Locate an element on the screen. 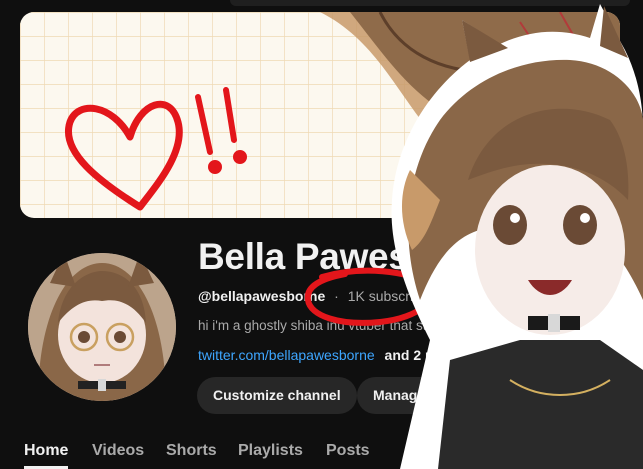  video-count: s is located at coordinates (466, 296).